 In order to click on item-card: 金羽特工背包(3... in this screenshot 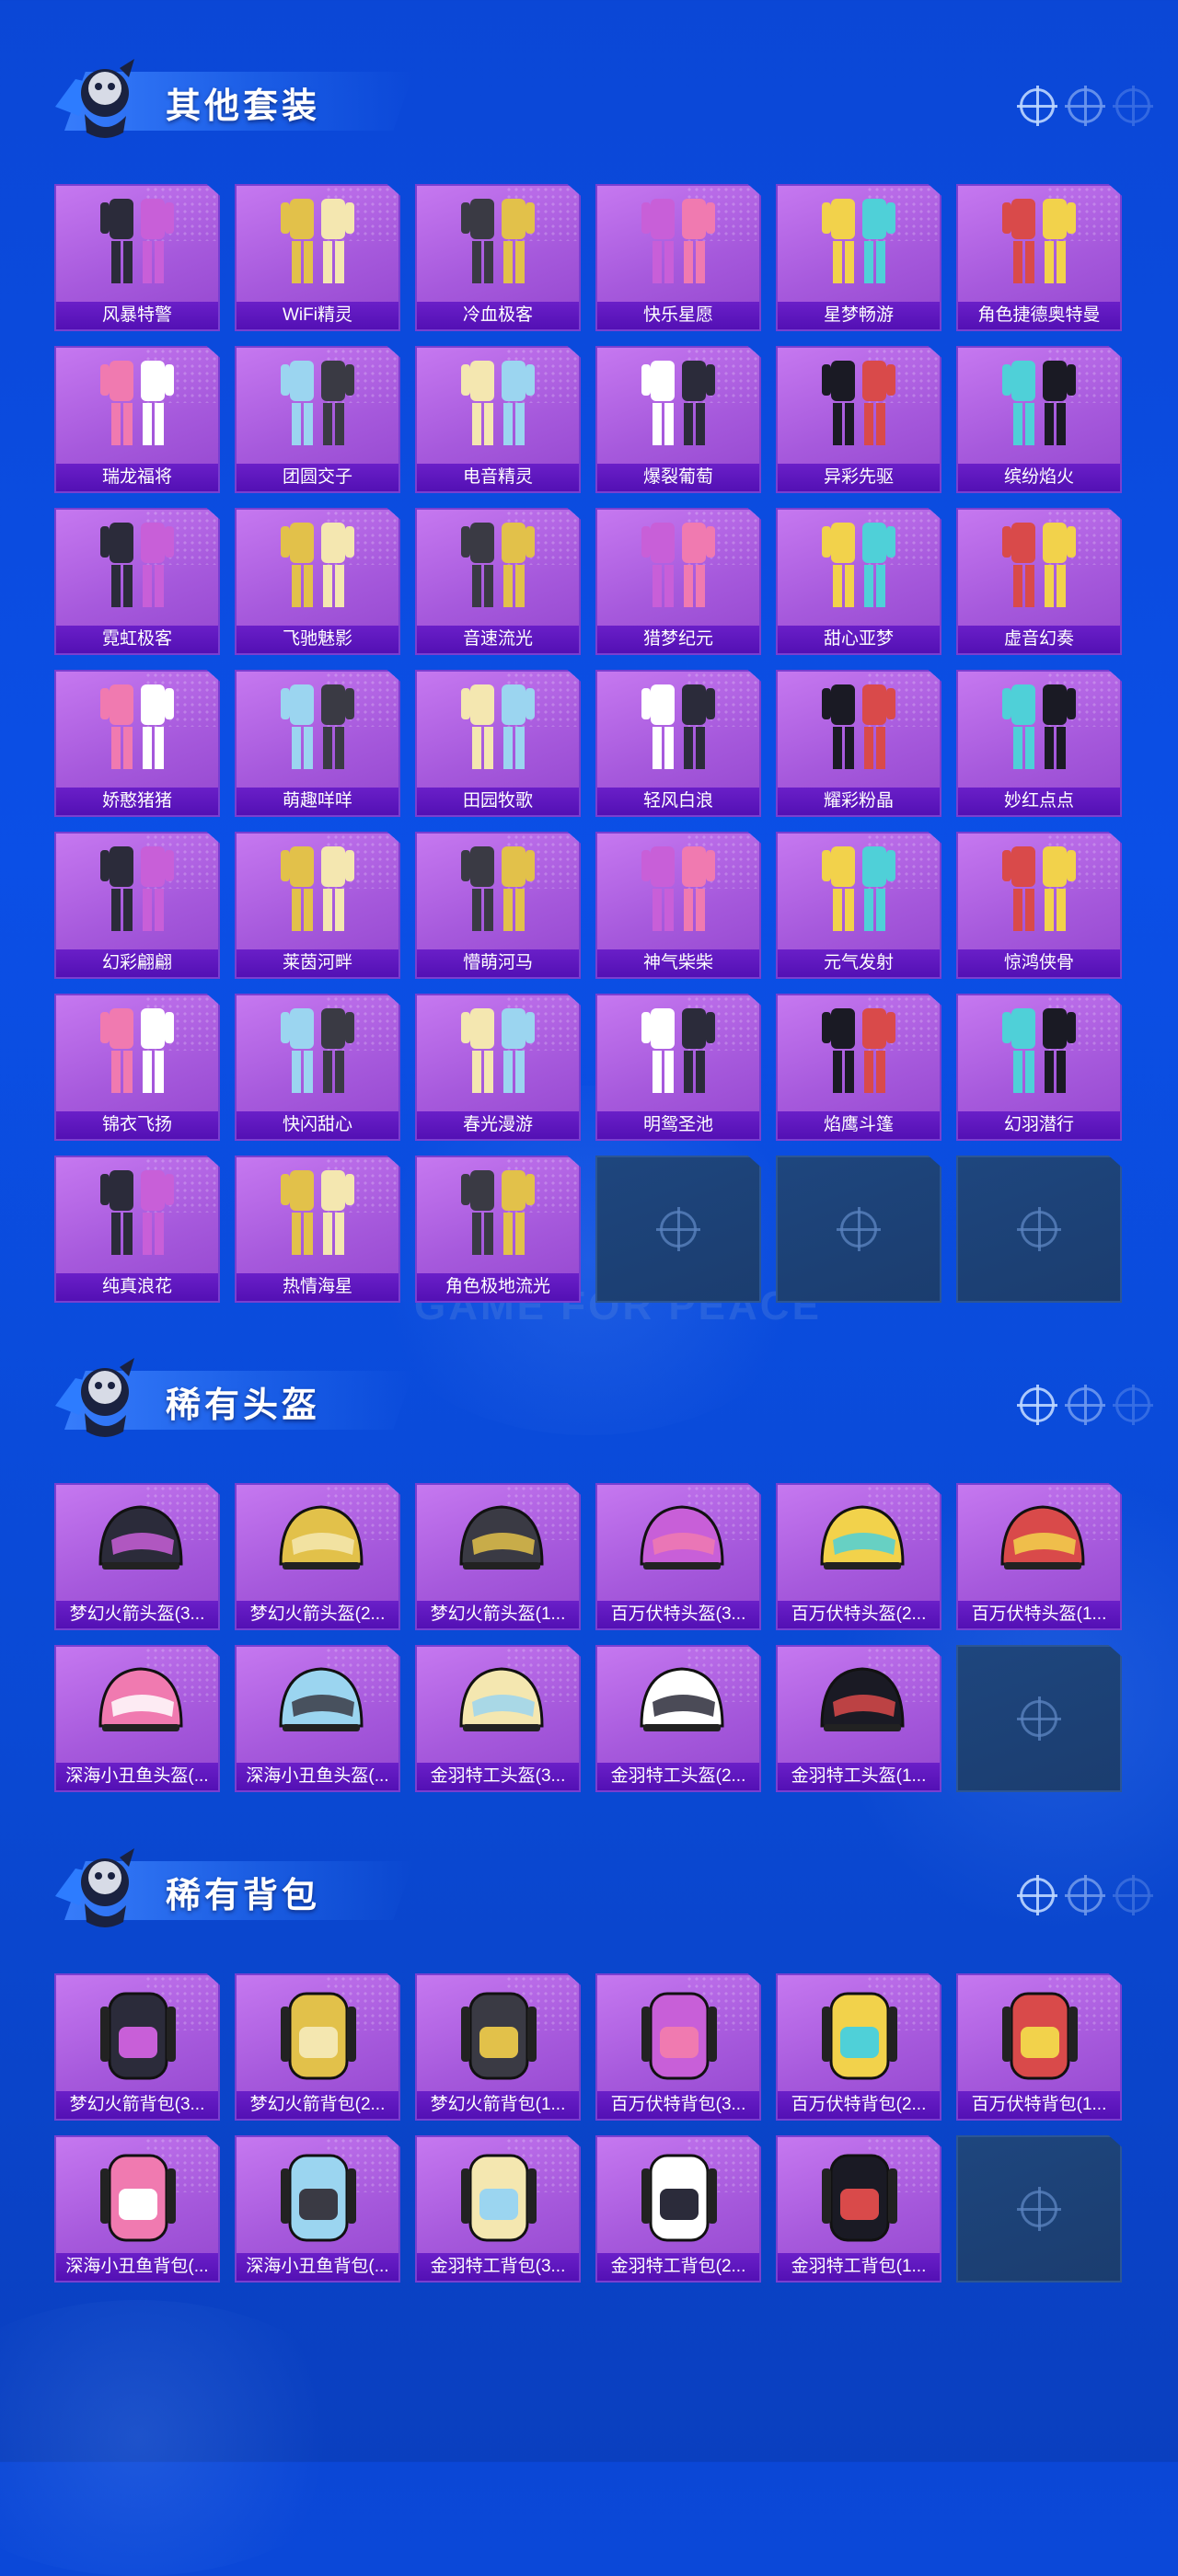, I will do `click(498, 2209)`.